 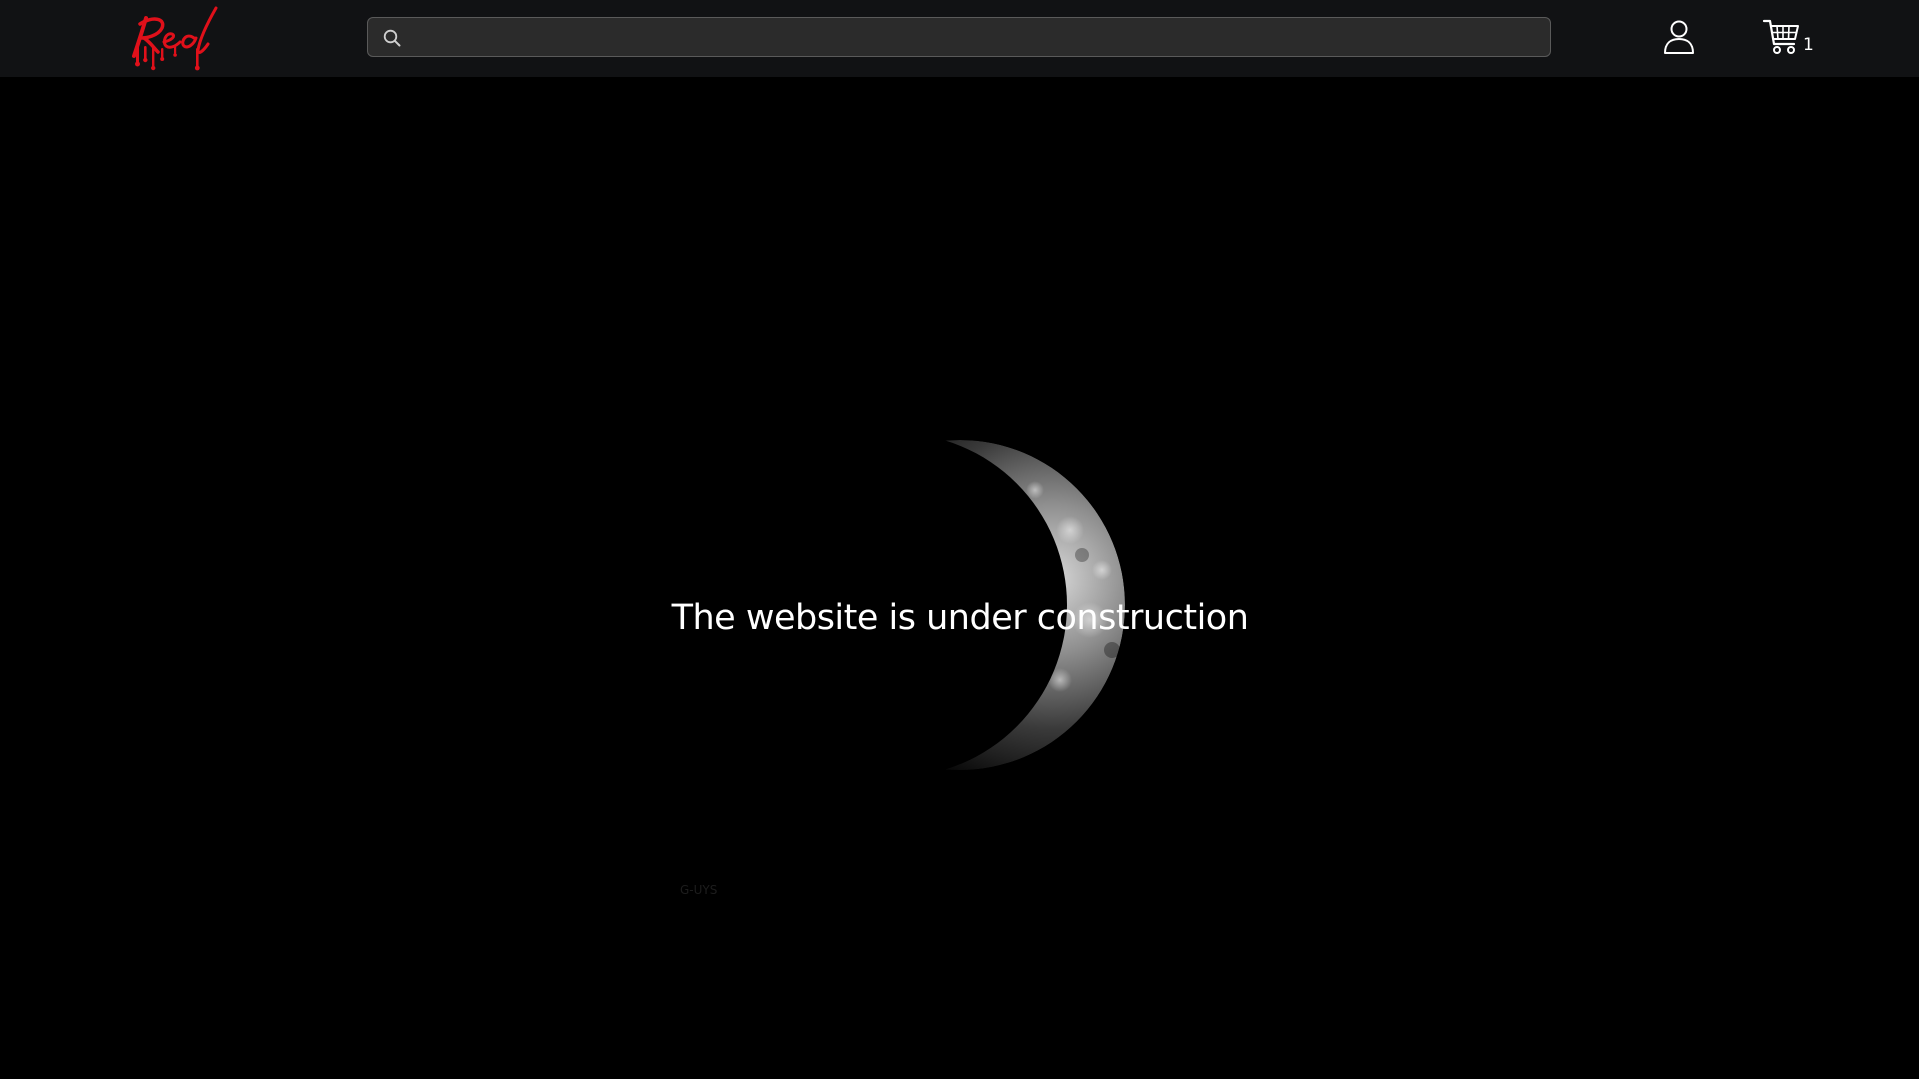 What do you see at coordinates (1808, 45) in the screenshot?
I see `cart-count-badge: 1` at bounding box center [1808, 45].